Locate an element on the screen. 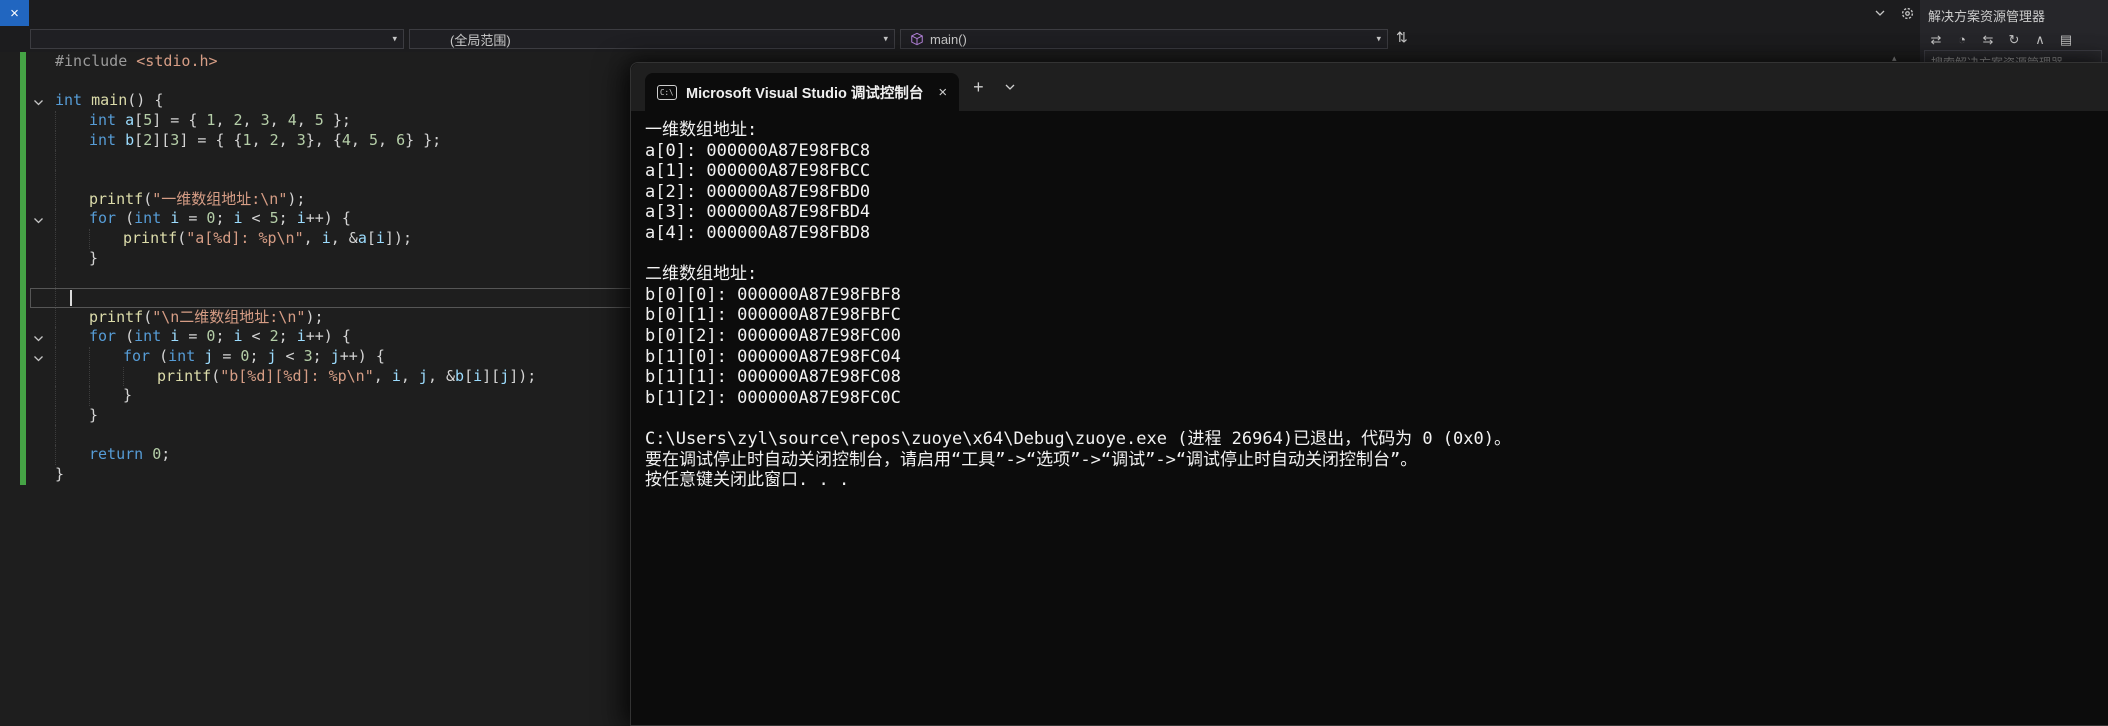  console-line: 二维数组地址: is located at coordinates (701, 274).